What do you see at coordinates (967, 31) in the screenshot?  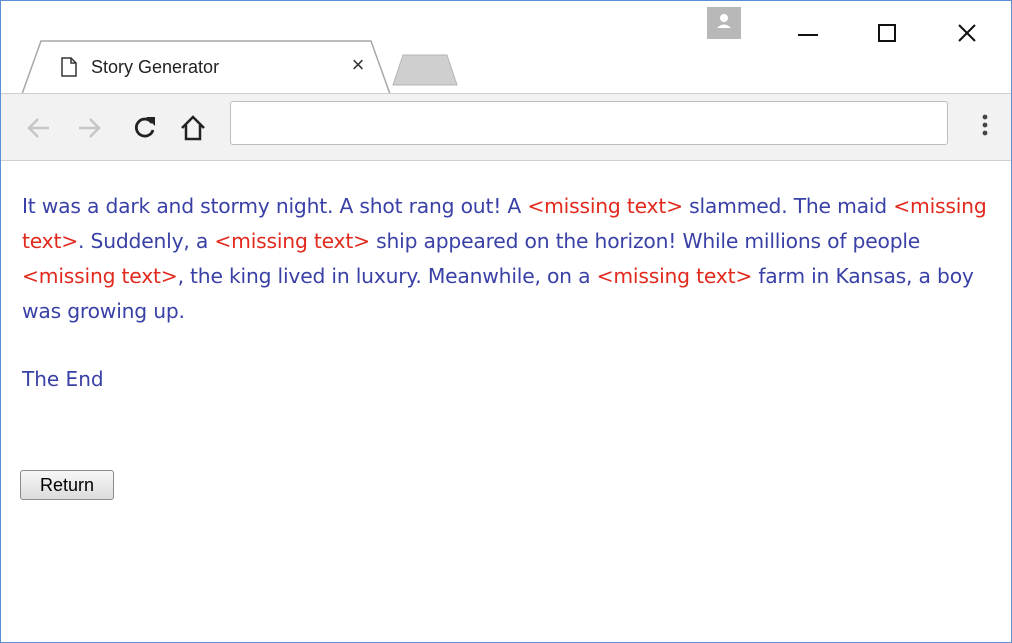 I see `close-window-icon` at bounding box center [967, 31].